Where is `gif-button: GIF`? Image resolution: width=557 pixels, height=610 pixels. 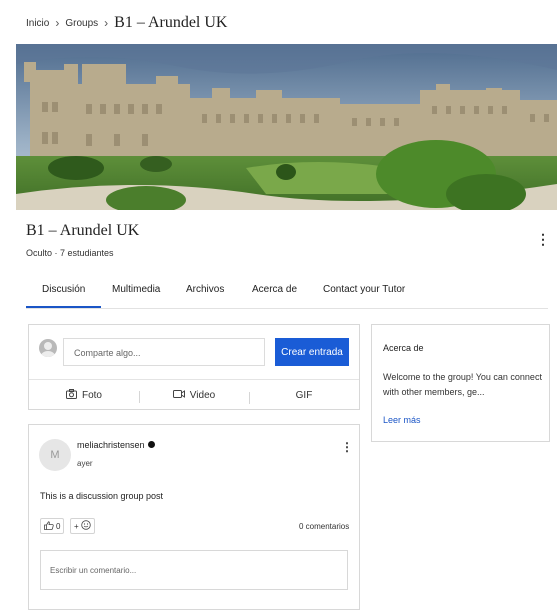
gif-button: GIF is located at coordinates (304, 396).